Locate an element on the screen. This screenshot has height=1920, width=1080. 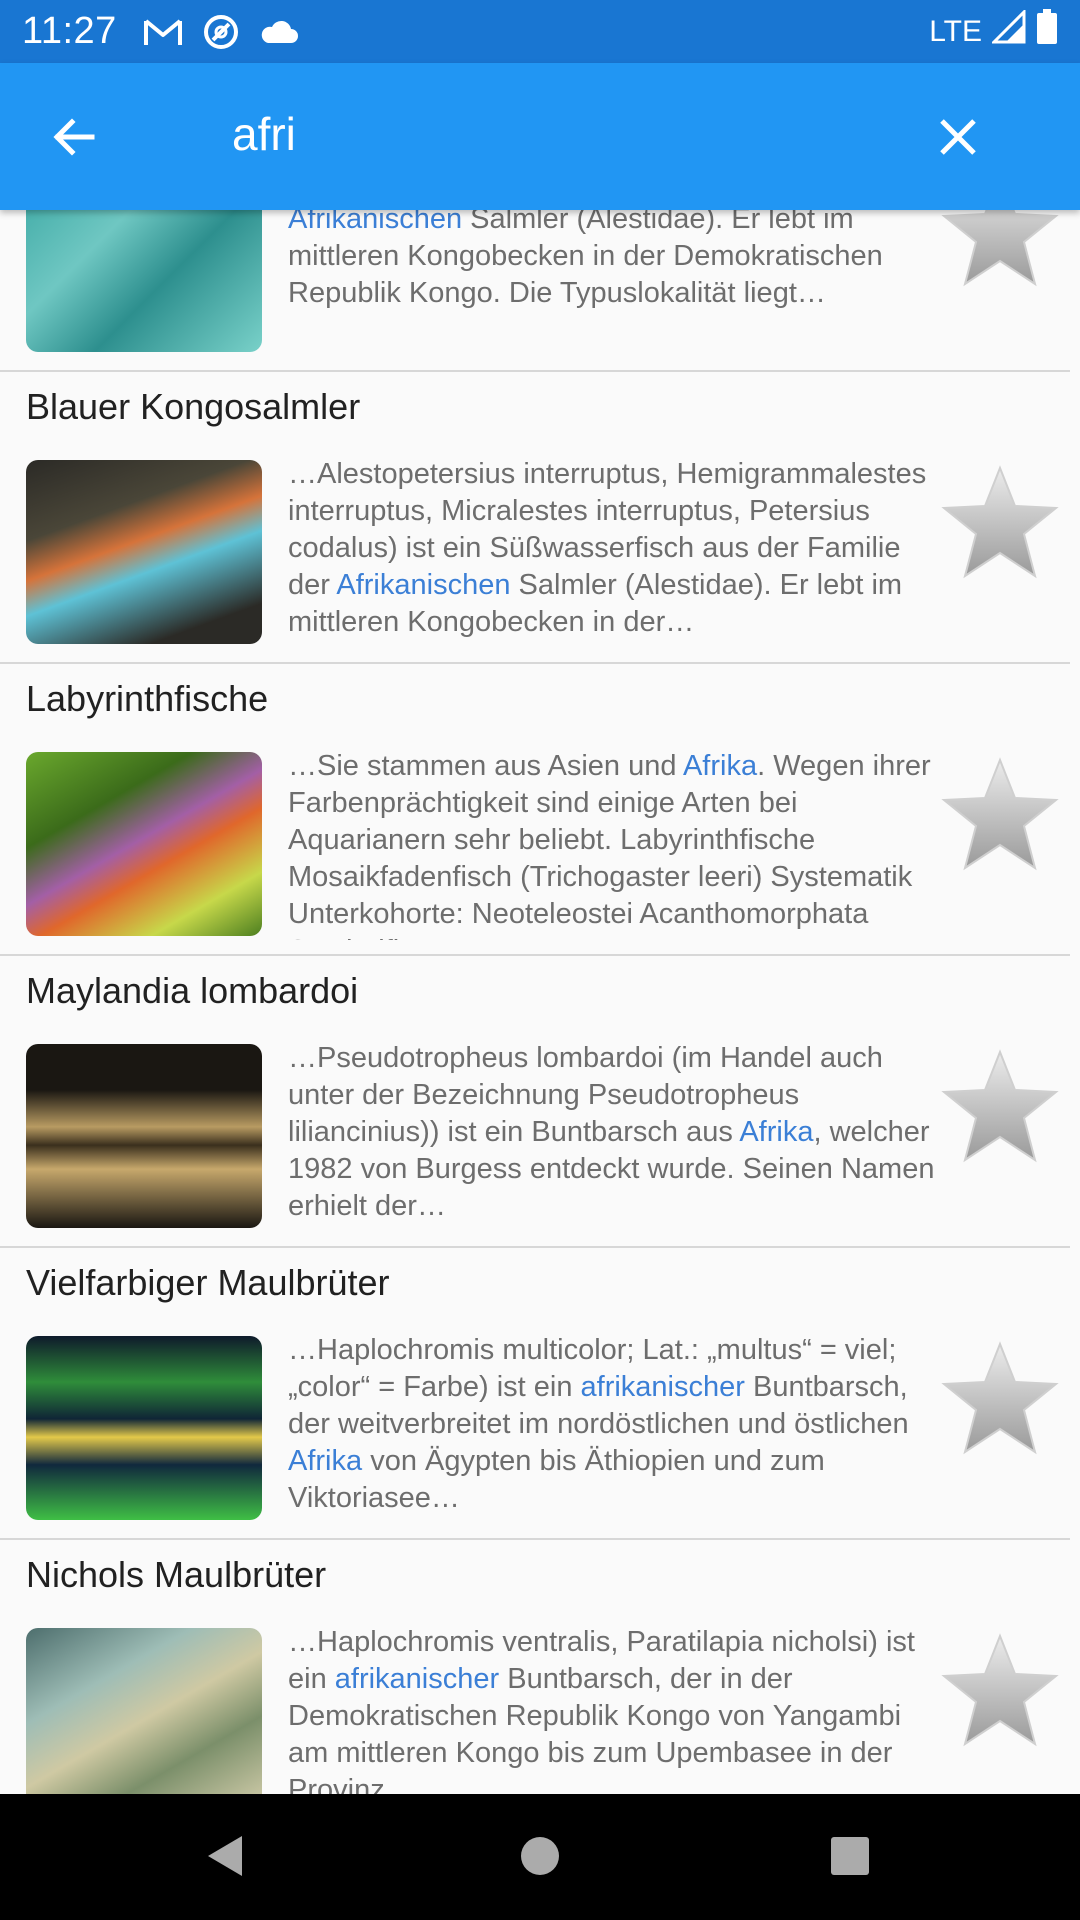
result-title: Maylandia lombardoi is located at coordinates (192, 990).